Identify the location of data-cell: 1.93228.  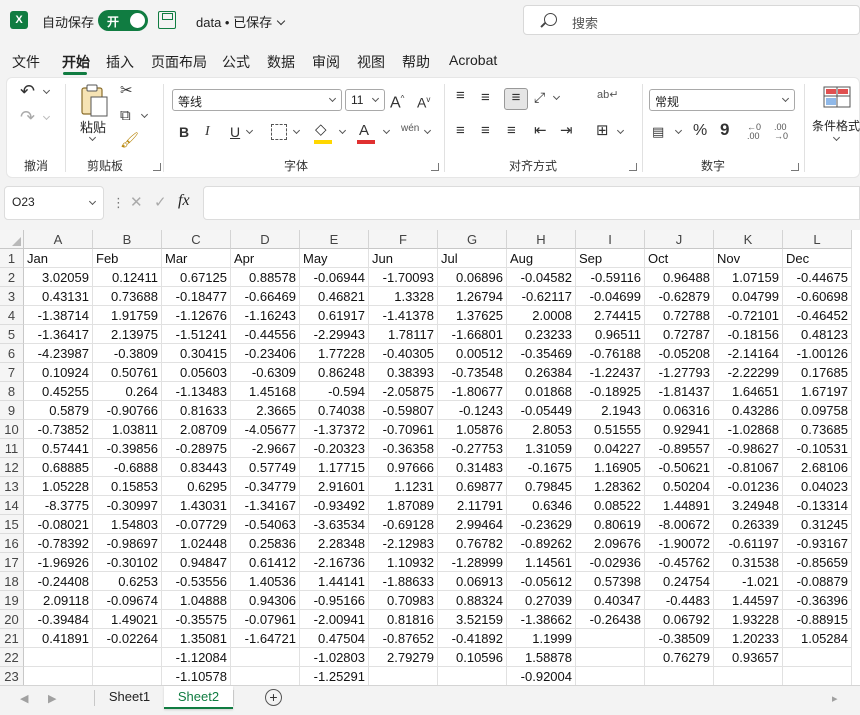
(748, 619).